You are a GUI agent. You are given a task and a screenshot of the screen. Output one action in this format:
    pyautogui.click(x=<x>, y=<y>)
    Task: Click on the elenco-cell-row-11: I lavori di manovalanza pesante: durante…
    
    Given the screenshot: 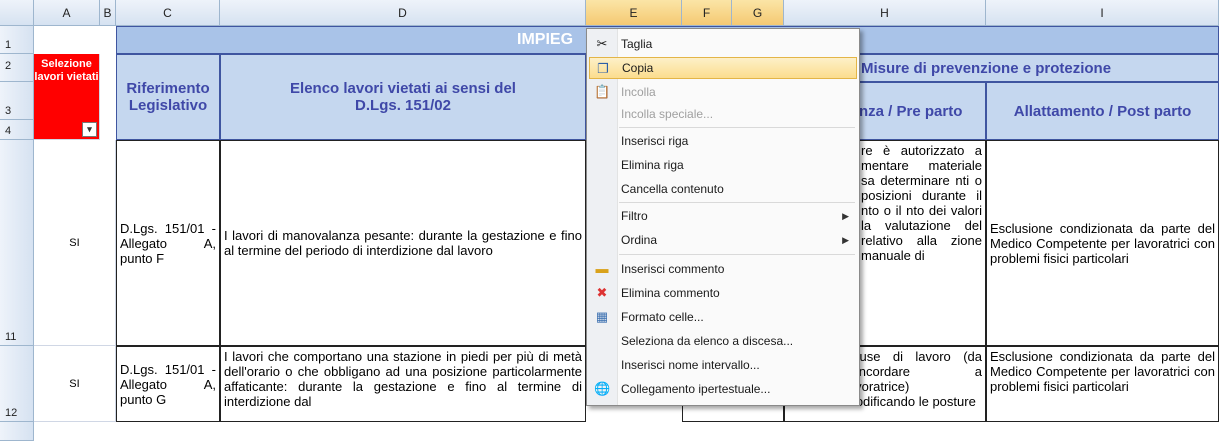 What is the action you would take?
    pyautogui.click(x=403, y=243)
    